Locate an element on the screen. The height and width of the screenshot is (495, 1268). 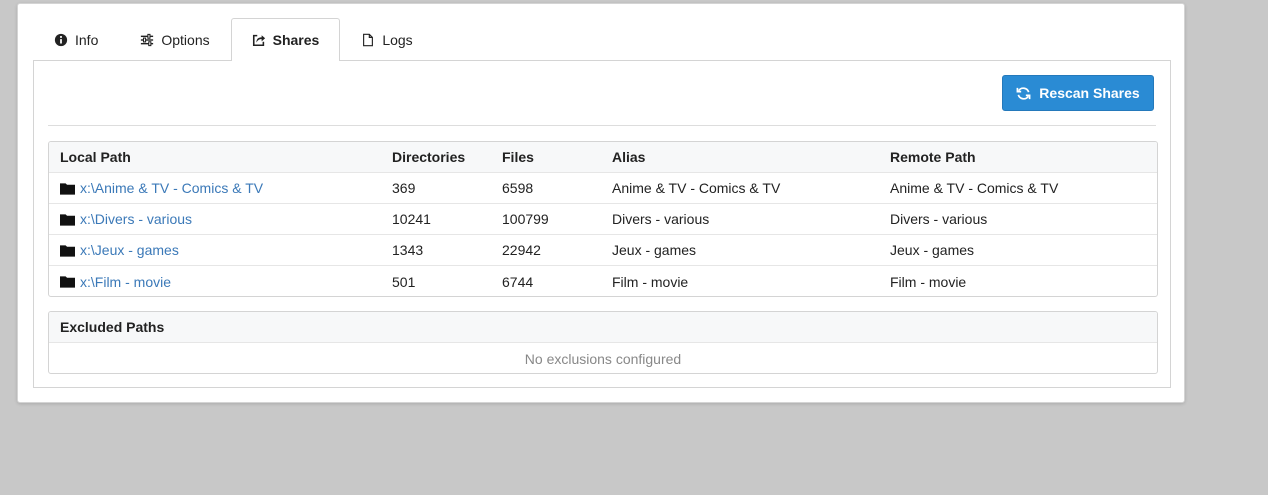
files-cell: 22942 is located at coordinates (521, 250).